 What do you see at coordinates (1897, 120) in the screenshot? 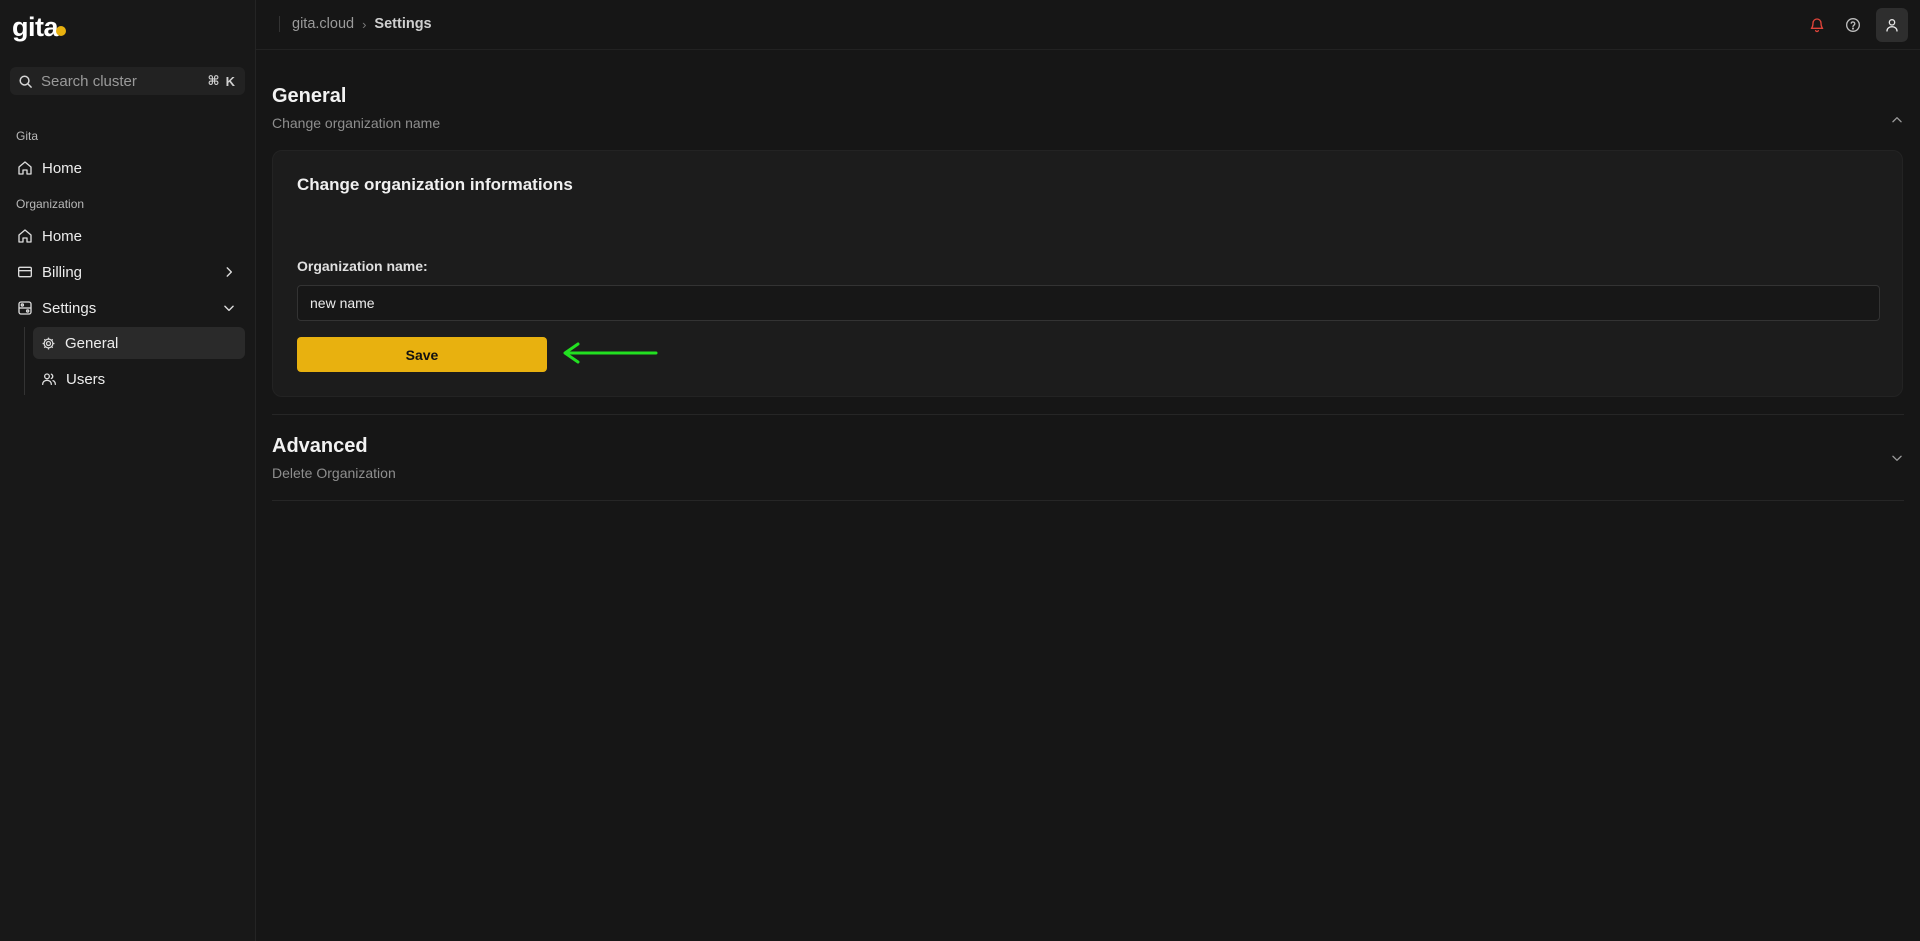
I see `chevron-up-icon` at bounding box center [1897, 120].